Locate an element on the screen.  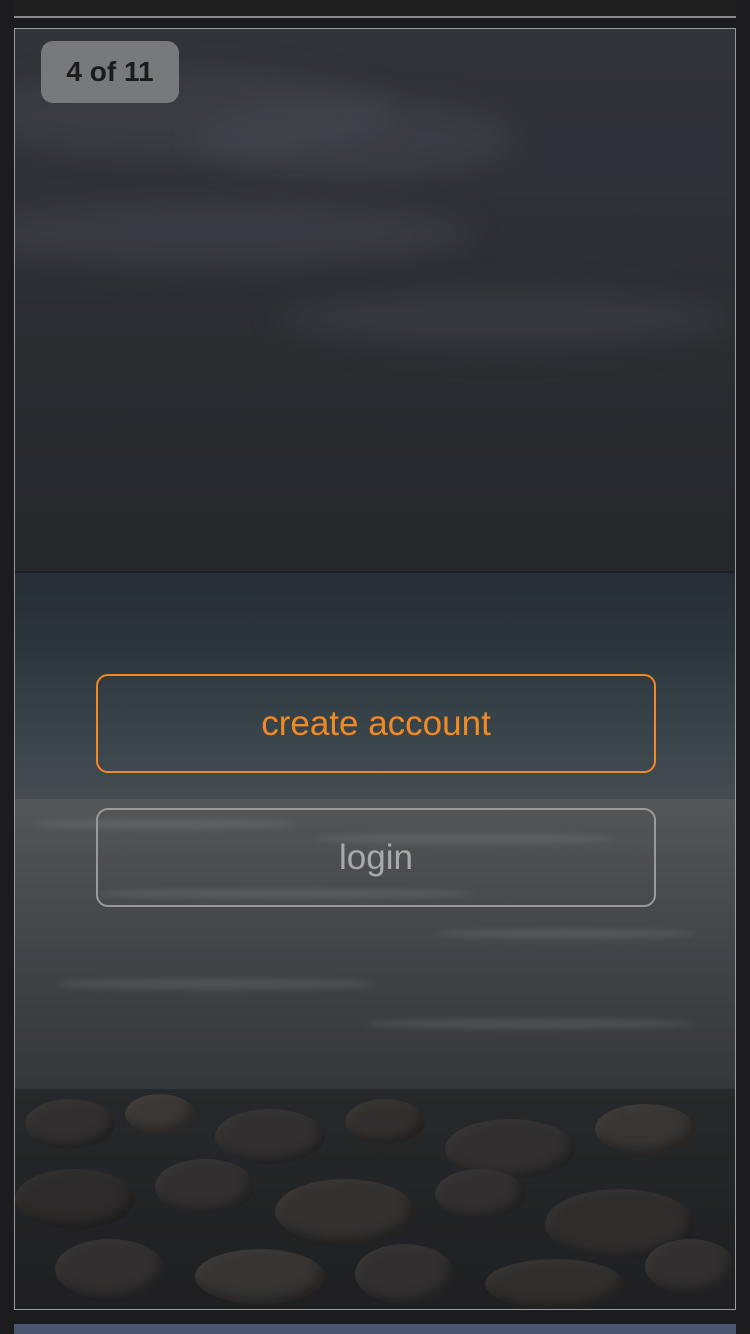
create-account-label: create account is located at coordinates (376, 723).